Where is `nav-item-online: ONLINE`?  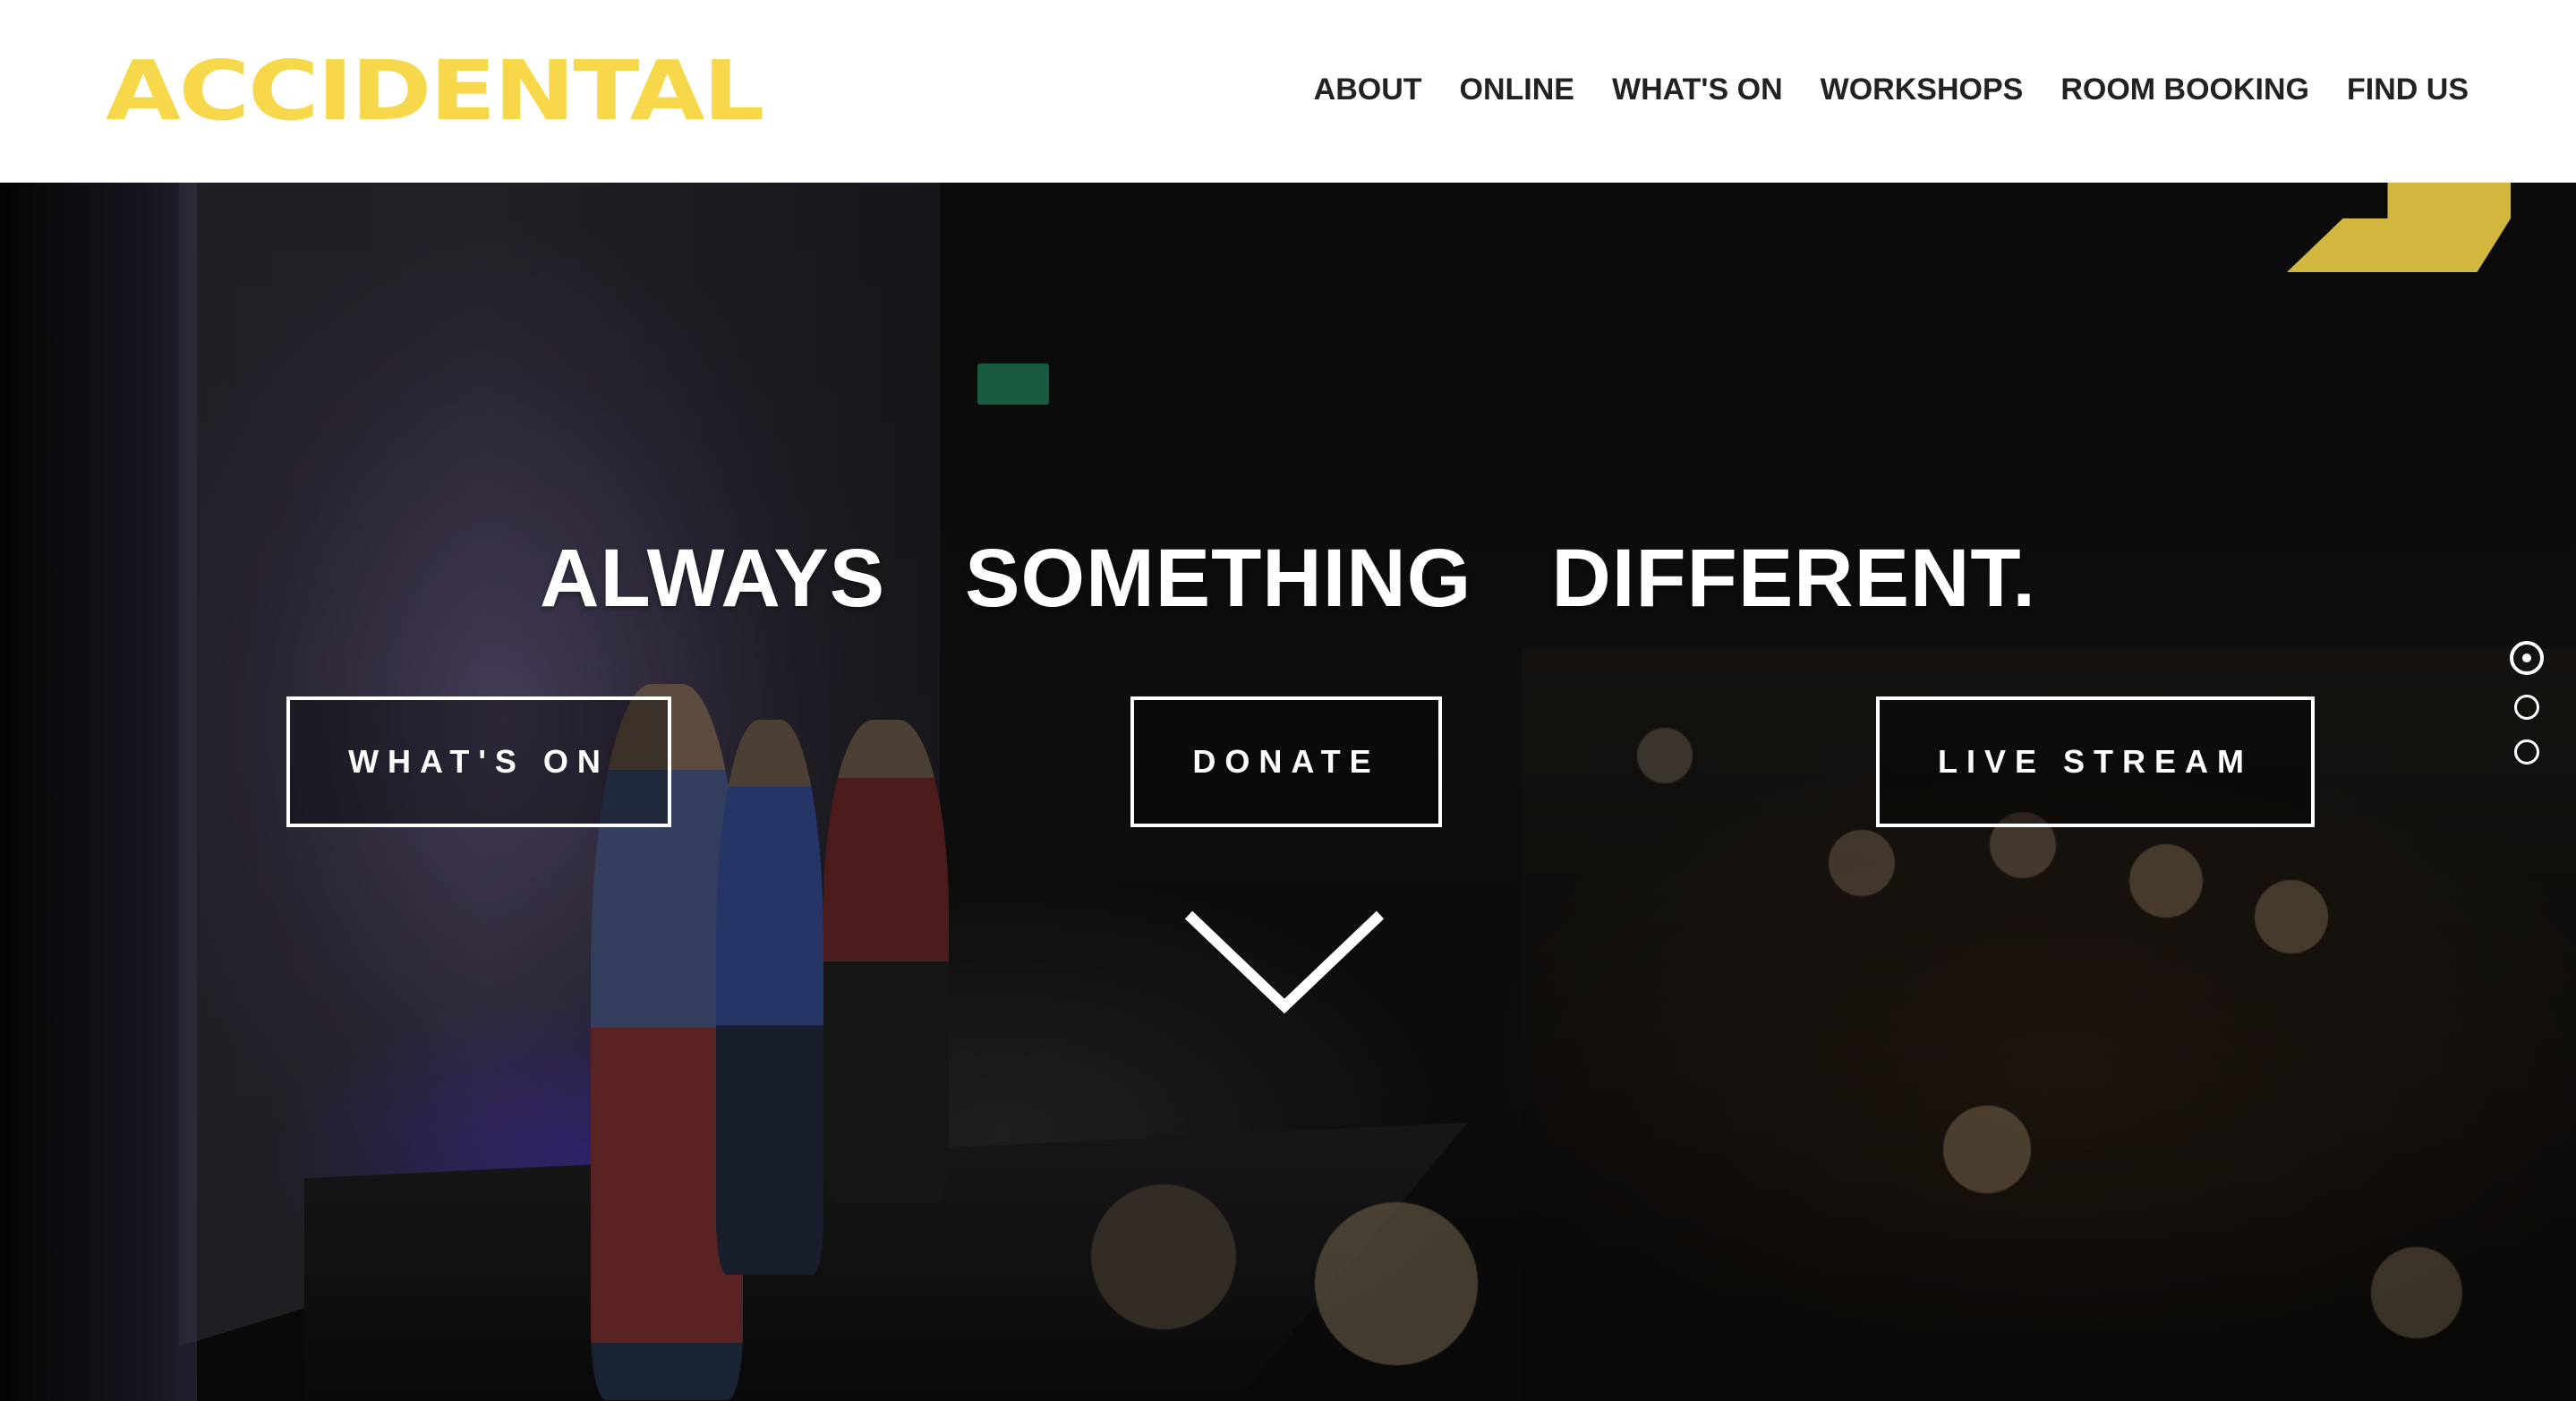 nav-item-online: ONLINE is located at coordinates (1517, 90).